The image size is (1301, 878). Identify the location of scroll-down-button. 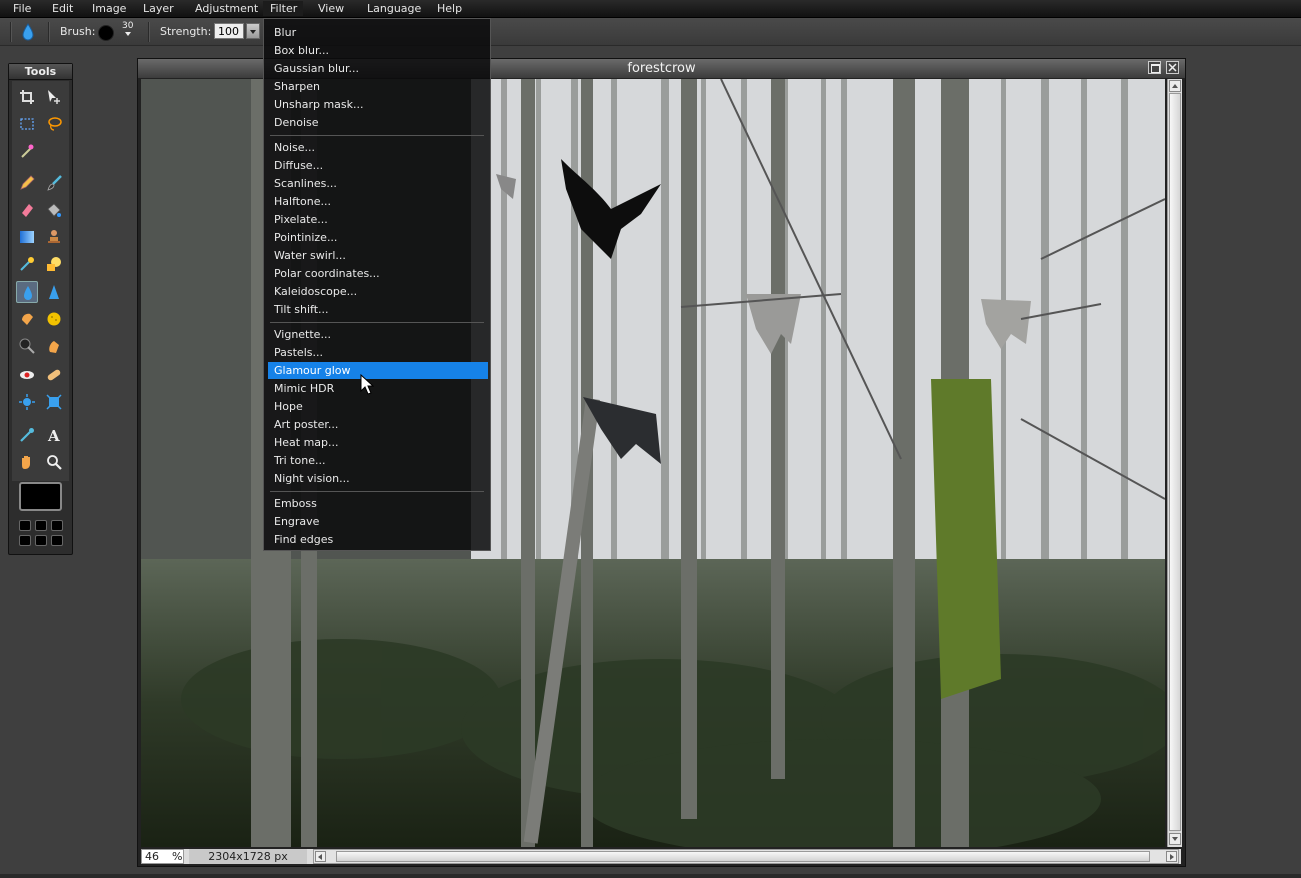
(1175, 839).